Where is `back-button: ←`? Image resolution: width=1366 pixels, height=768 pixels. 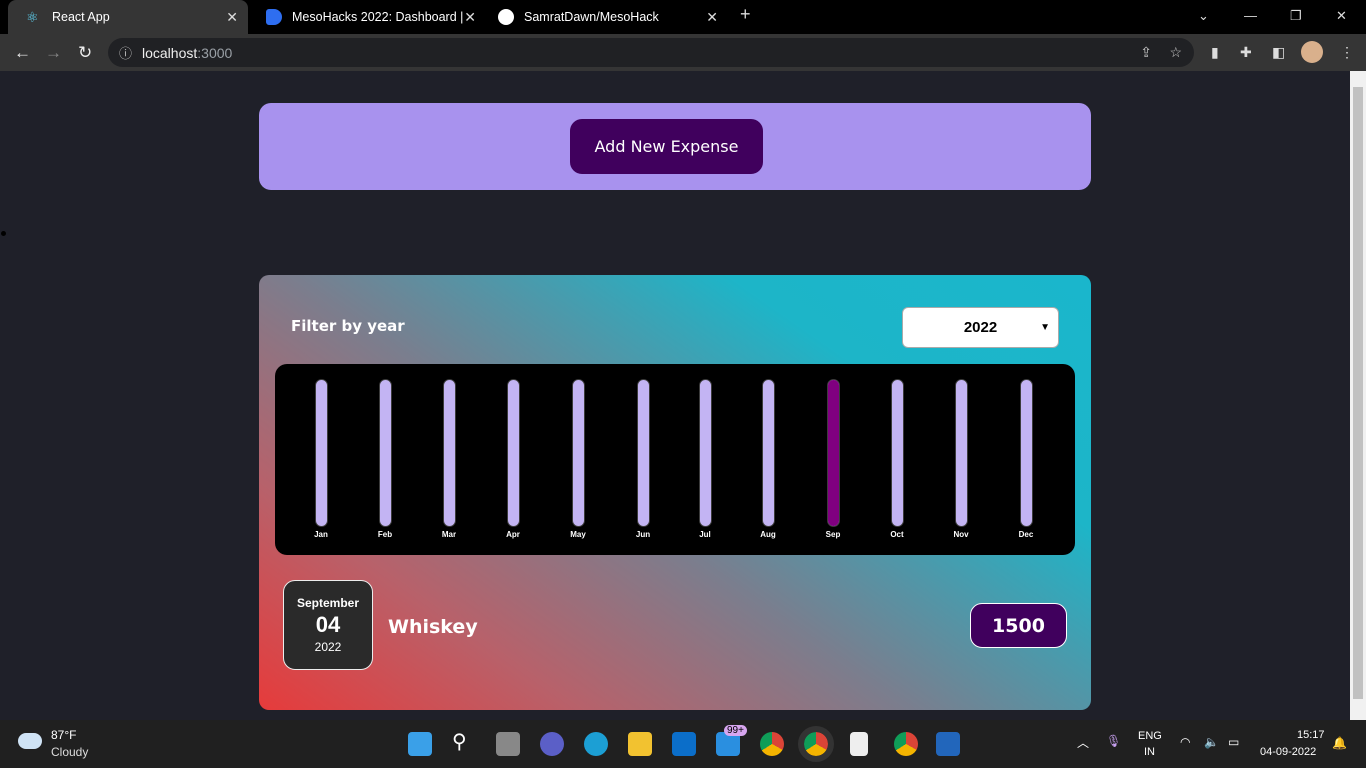 back-button: ← is located at coordinates (22, 53).